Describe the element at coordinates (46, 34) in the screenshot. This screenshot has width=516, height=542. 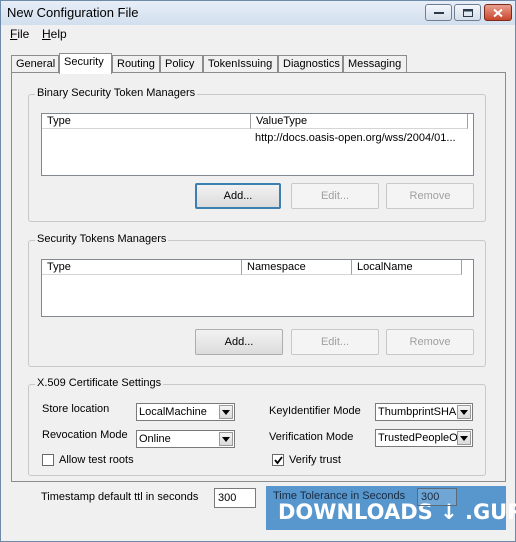
I see `menu-help-mnemonic: H` at that location.